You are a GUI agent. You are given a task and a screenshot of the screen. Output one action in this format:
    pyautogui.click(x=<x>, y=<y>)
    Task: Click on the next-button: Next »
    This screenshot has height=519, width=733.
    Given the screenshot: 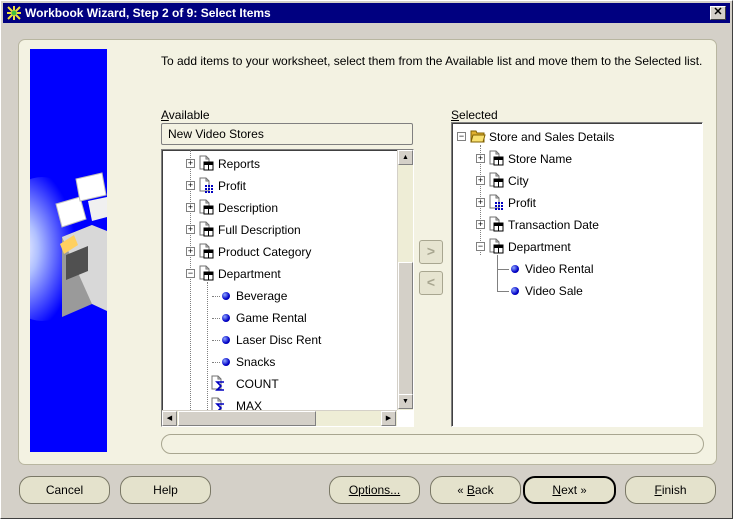 What is the action you would take?
    pyautogui.click(x=569, y=490)
    